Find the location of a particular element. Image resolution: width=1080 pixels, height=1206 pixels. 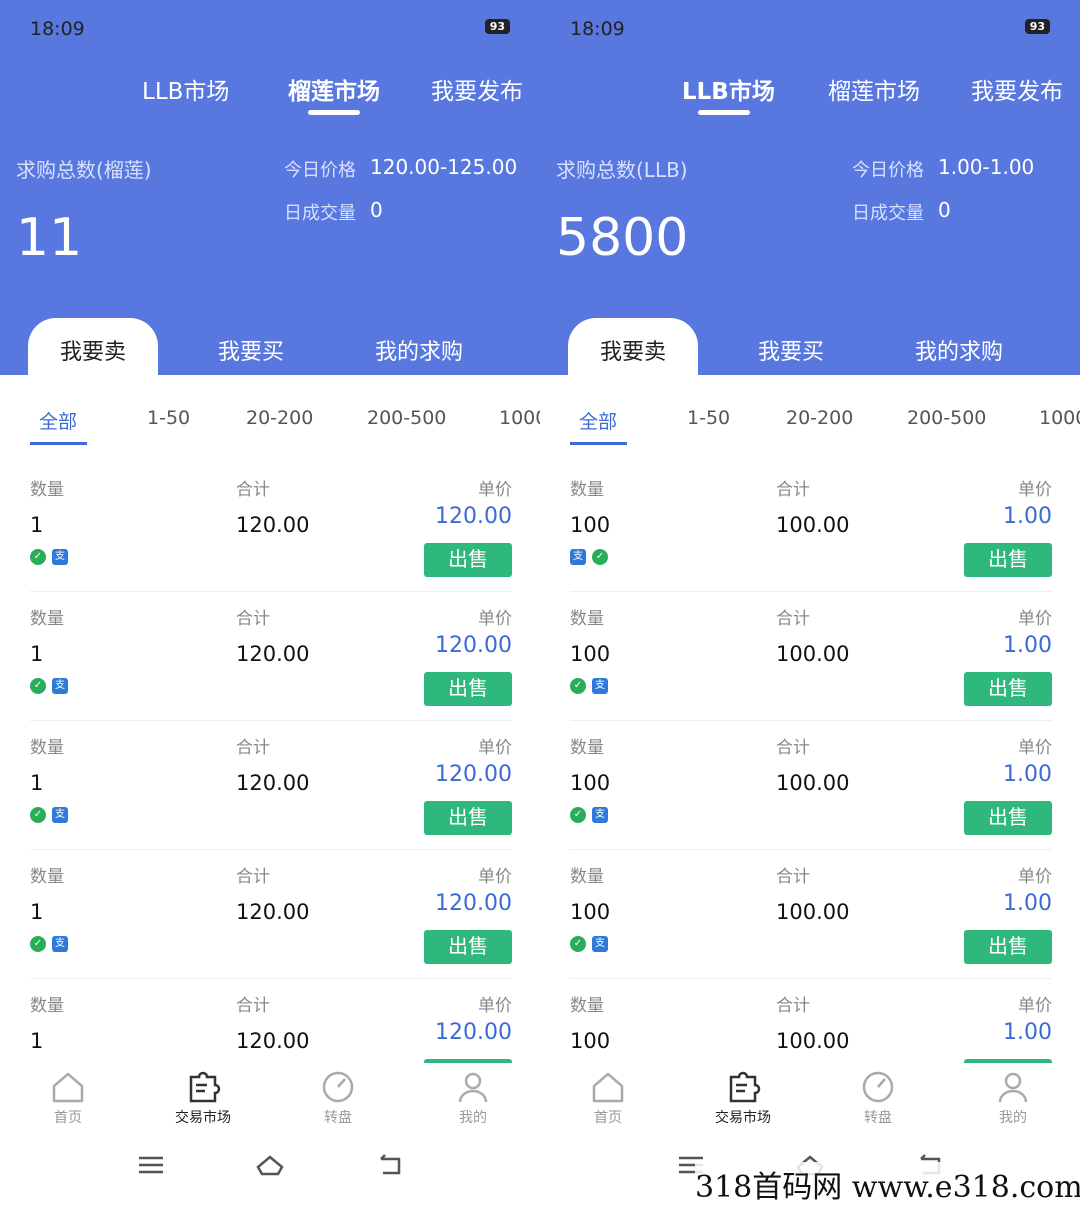

market-tabs: LLB市场 榴莲市场 我要发布 is located at coordinates (810, 97).